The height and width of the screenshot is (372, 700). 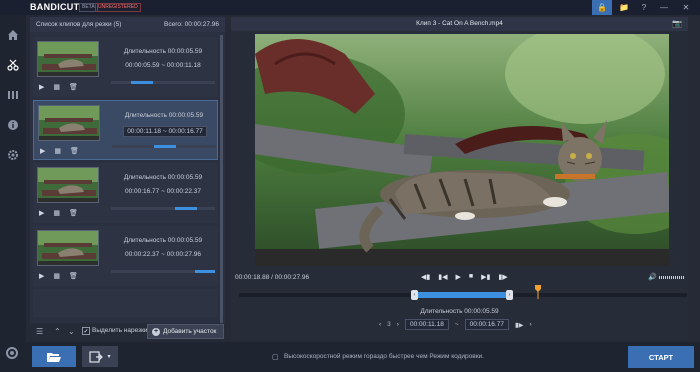 What do you see at coordinates (502, 277) in the screenshot?
I see `next-segment-icon: ▮▶` at bounding box center [502, 277].